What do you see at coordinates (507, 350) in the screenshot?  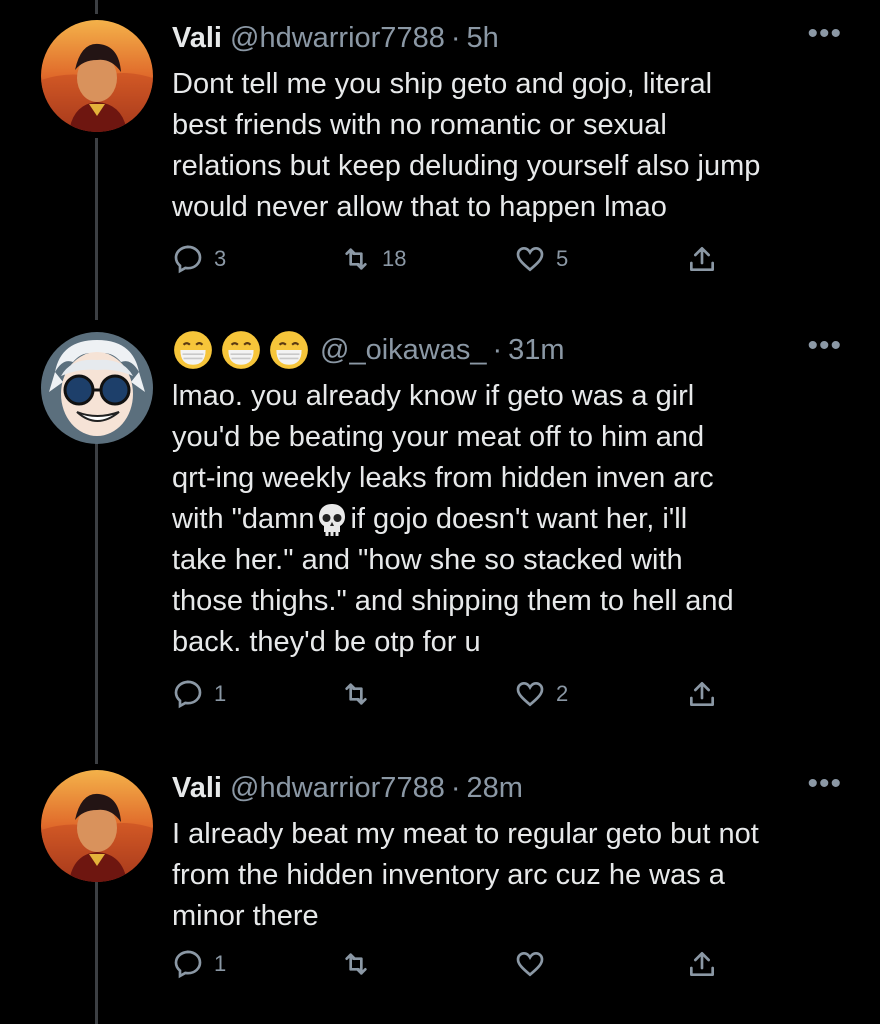 I see `tweet-header: @_oikawas_ · 31m` at bounding box center [507, 350].